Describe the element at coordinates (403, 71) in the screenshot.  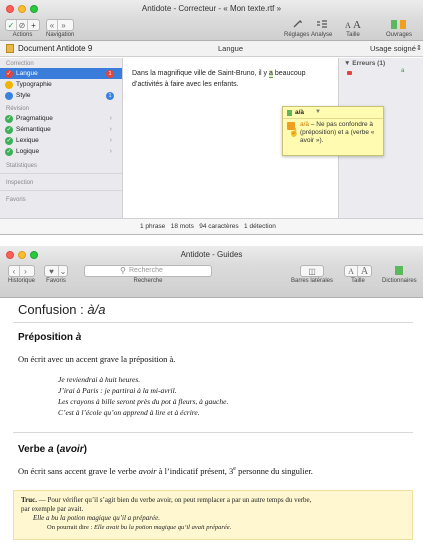
I see `error-item-text: a` at that location.